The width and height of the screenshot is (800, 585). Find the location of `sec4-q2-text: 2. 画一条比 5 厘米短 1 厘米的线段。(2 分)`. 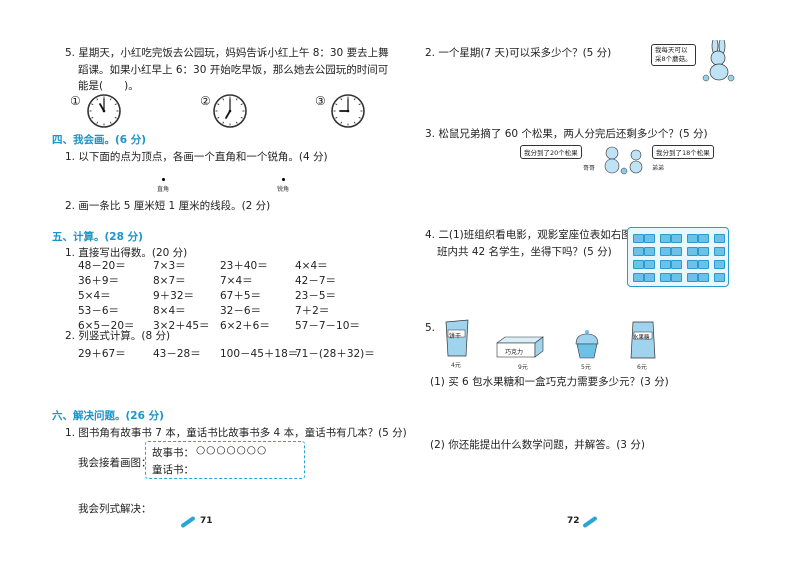

sec4-q2-text: 2. 画一条比 5 厘米短 1 厘米的线段。(2 分) is located at coordinates (168, 206).